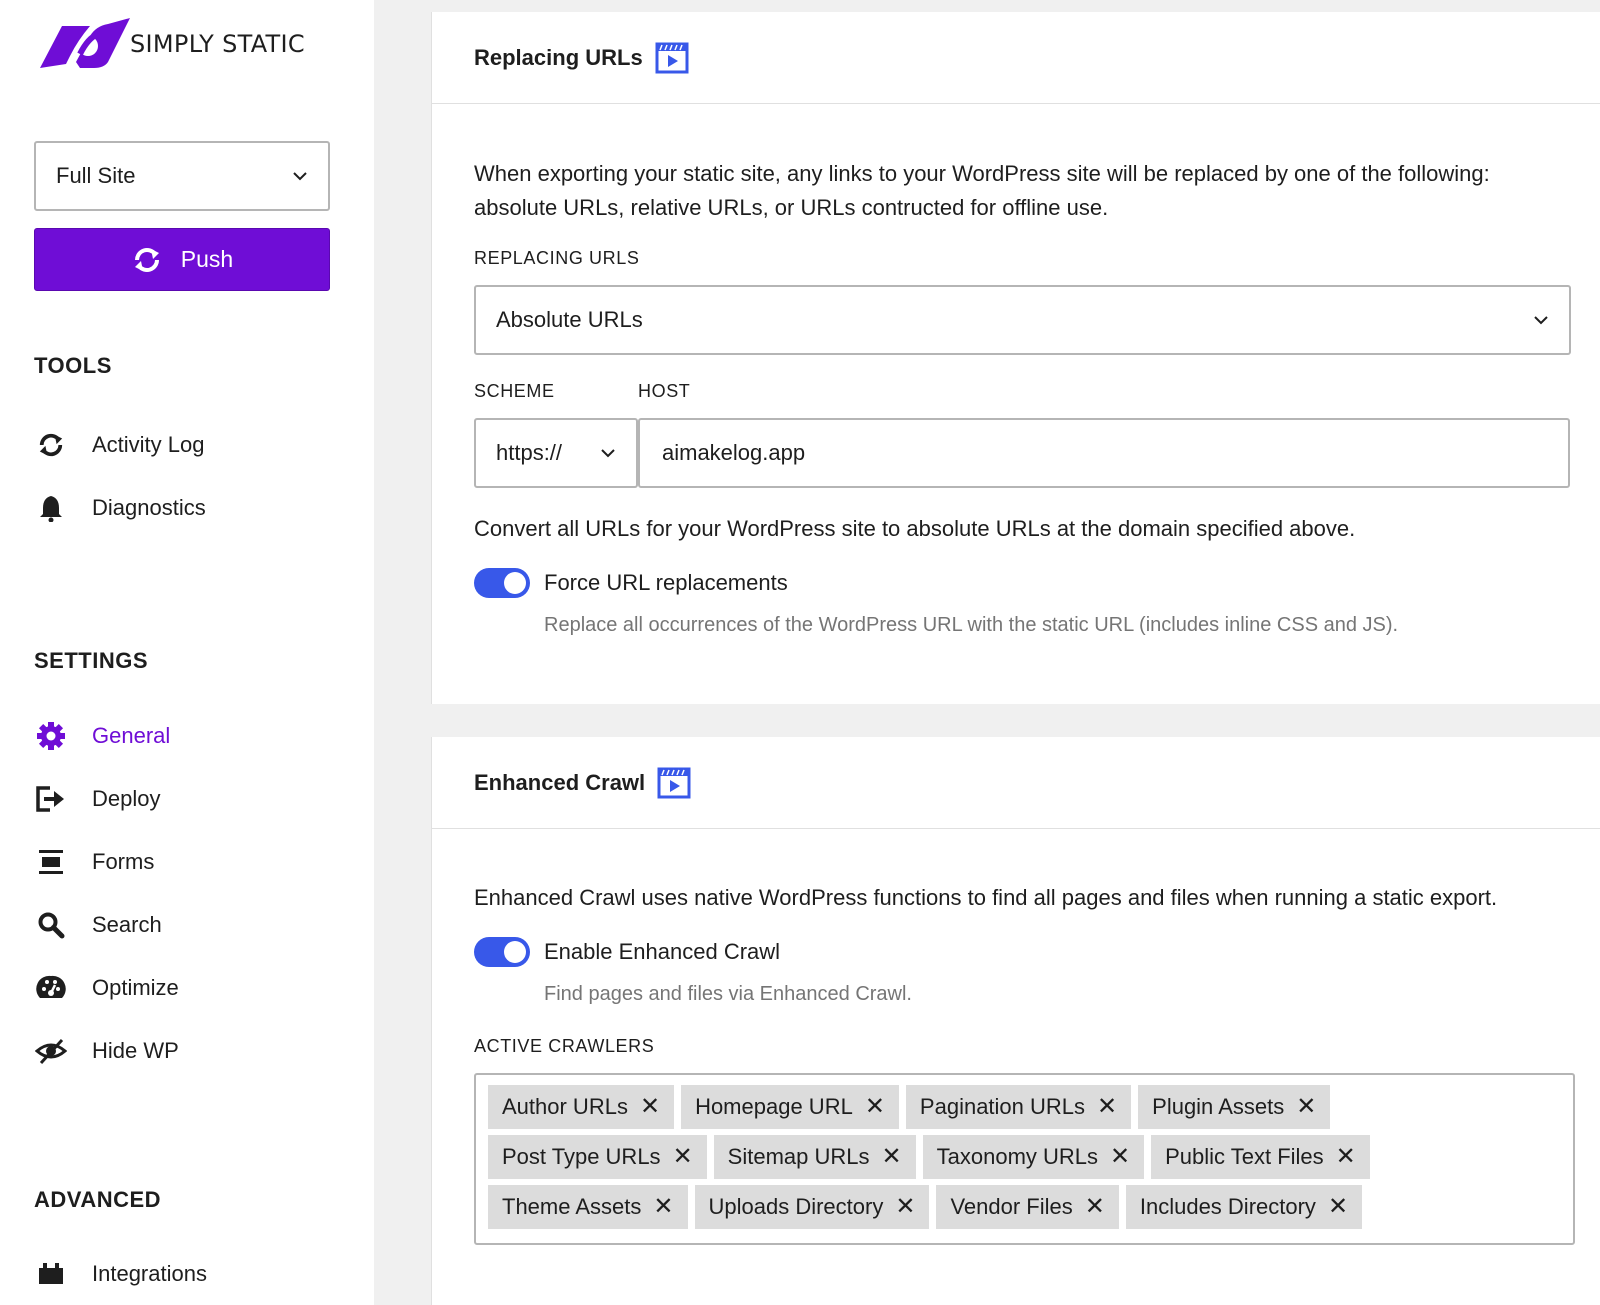 The height and width of the screenshot is (1305, 1600). I want to click on bell-icon, so click(51, 508).